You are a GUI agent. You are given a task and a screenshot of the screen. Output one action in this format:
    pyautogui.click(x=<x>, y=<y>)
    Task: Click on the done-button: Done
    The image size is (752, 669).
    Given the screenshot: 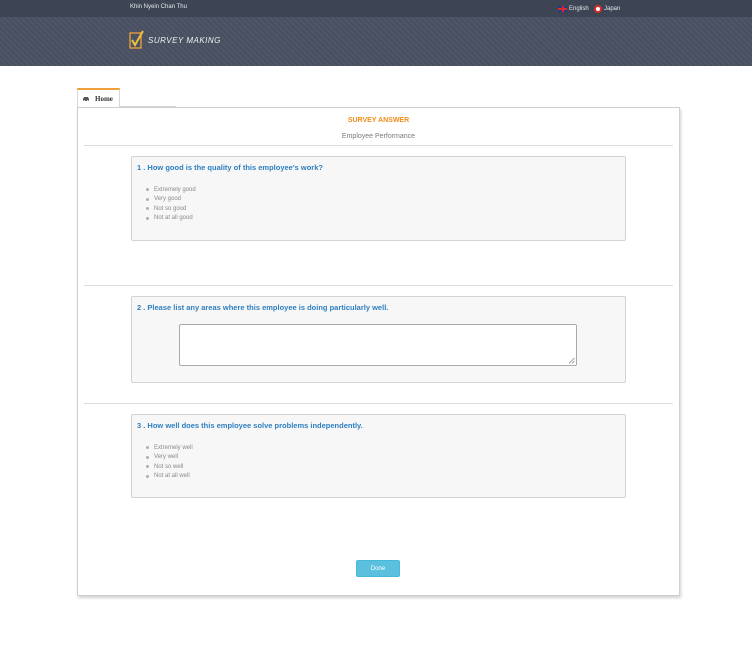 What is the action you would take?
    pyautogui.click(x=378, y=568)
    